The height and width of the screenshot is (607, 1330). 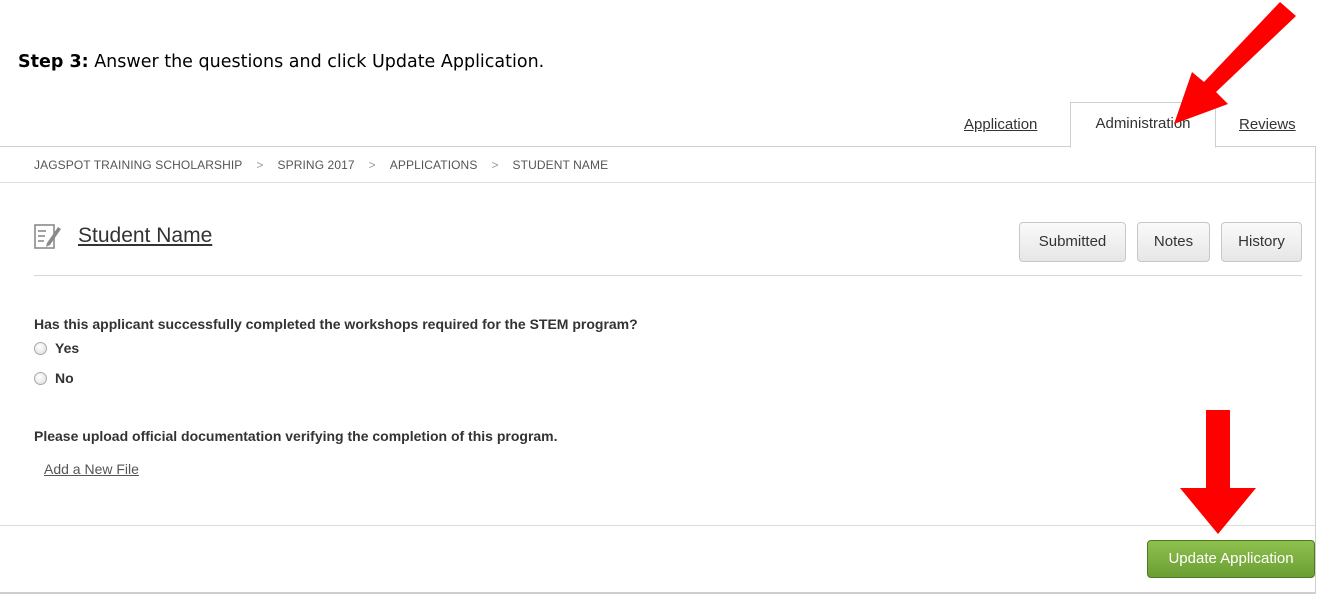 I want to click on history-button: History, so click(x=1261, y=242).